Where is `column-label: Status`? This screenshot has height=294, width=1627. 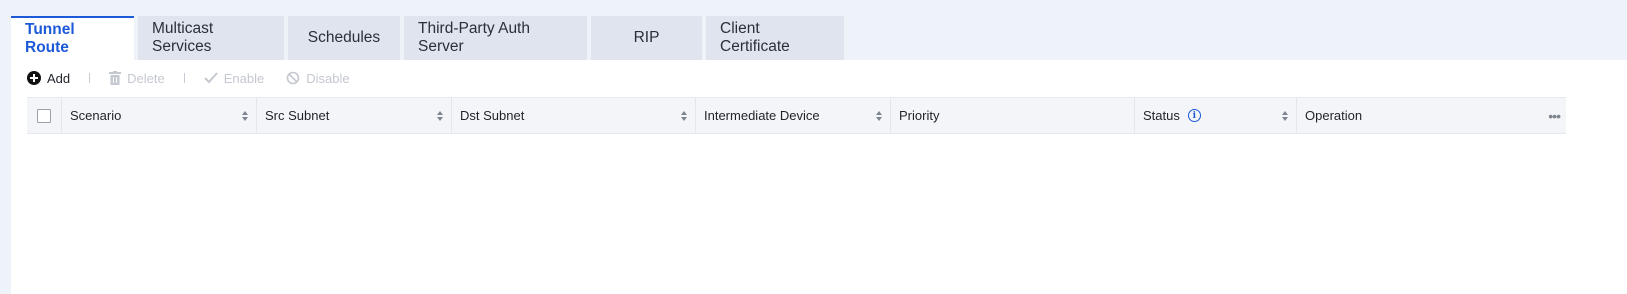
column-label: Status is located at coordinates (1161, 115).